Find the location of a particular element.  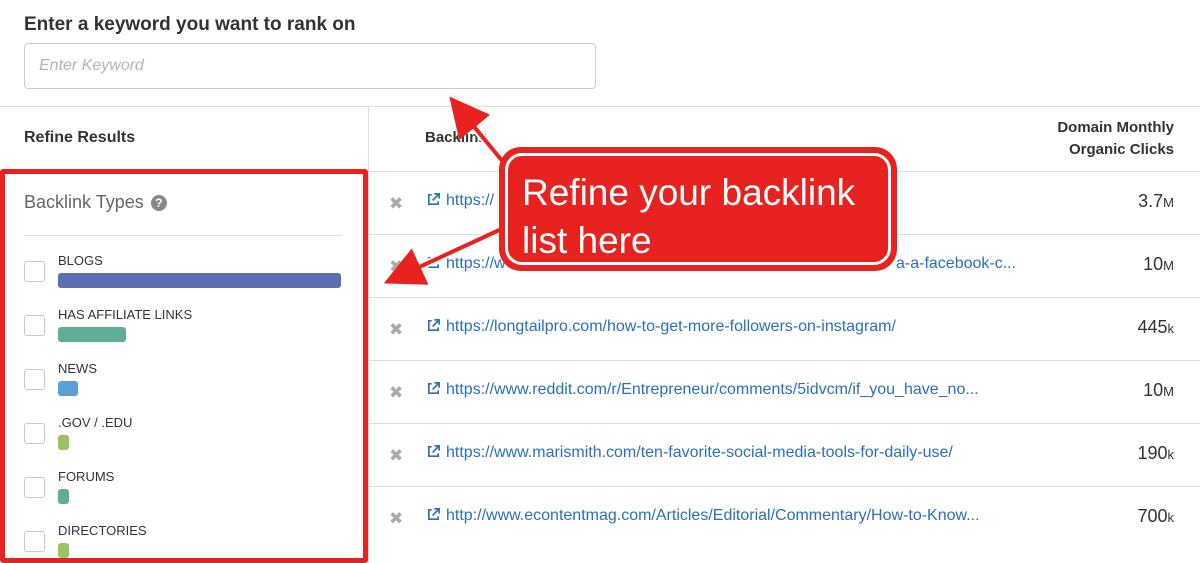

clicks-header-line1: Domain Monthly is located at coordinates (1115, 127).